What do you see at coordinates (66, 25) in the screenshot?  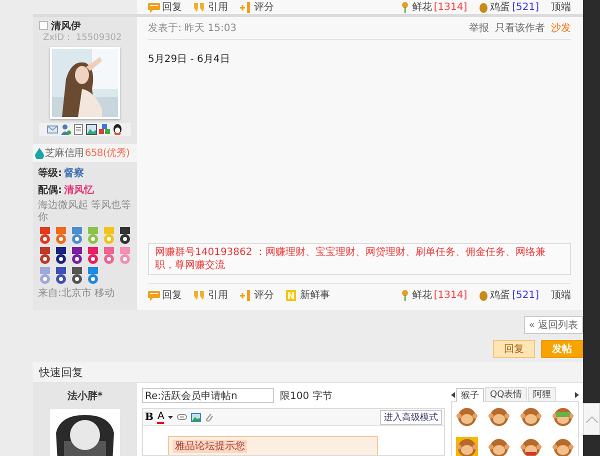 I see `username-link: 清风伊` at bounding box center [66, 25].